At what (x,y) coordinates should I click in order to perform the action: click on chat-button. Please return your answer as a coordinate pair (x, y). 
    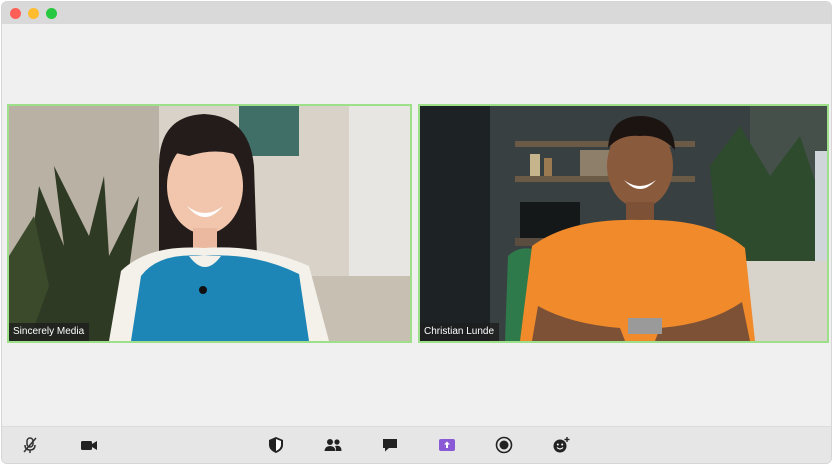
    Looking at the image, I should click on (390, 445).